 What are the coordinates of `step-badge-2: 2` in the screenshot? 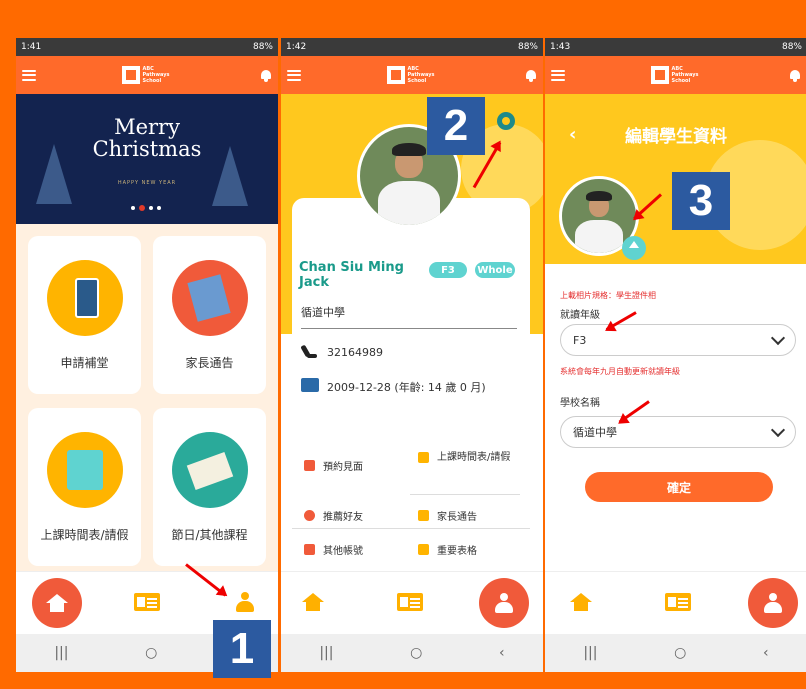 It's located at (456, 126).